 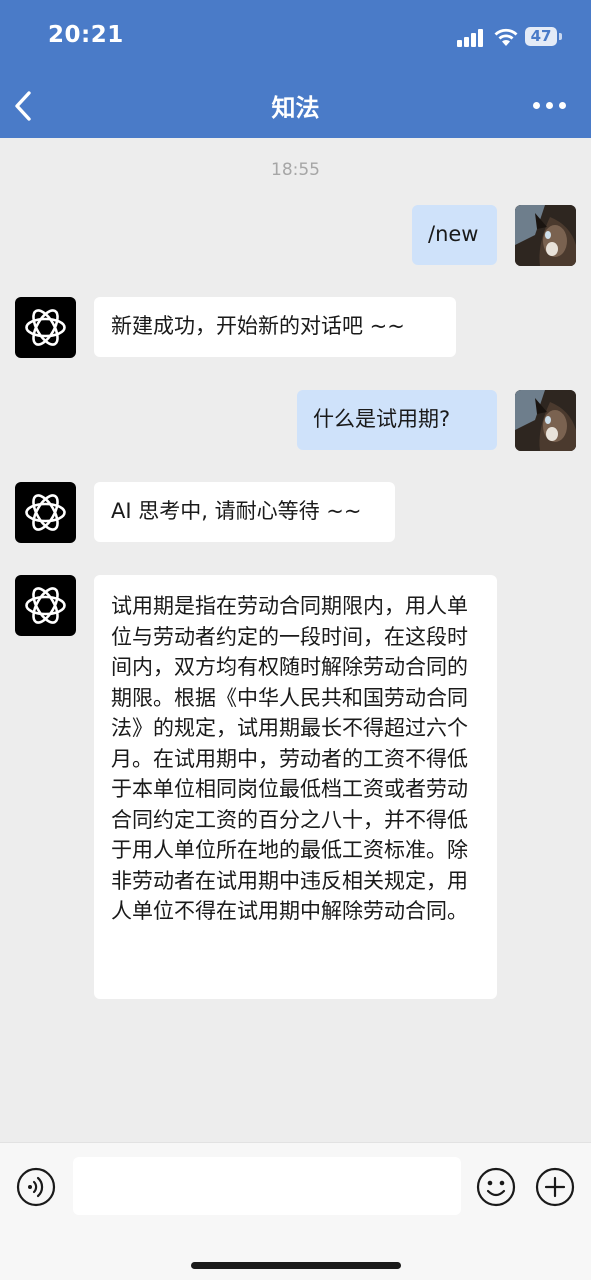 What do you see at coordinates (295, 170) in the screenshot?
I see `message-timestamp: 18:55` at bounding box center [295, 170].